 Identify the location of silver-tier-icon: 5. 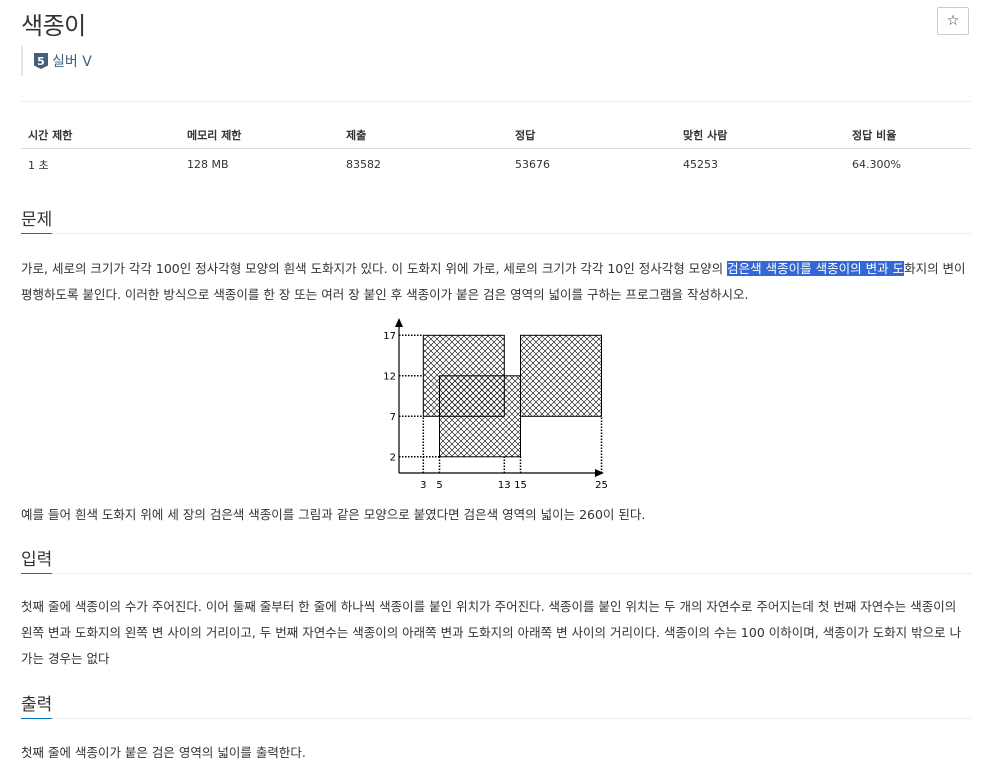
(41, 61).